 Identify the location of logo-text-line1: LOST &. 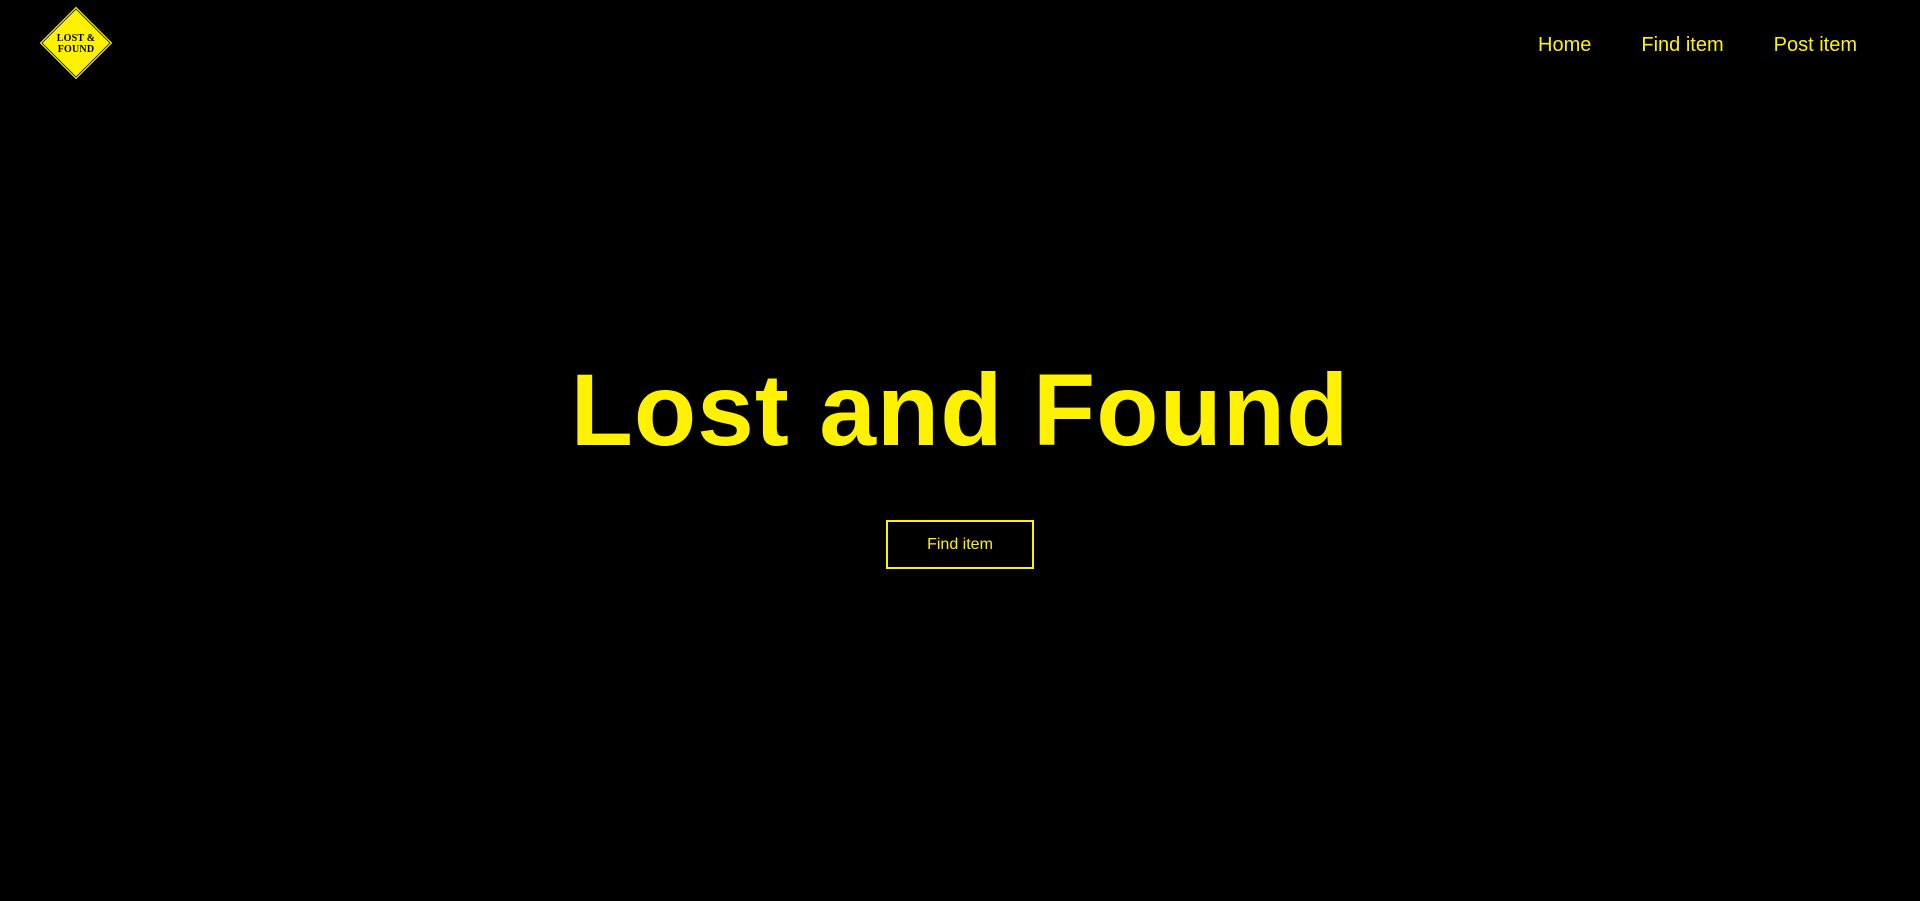
(76, 38).